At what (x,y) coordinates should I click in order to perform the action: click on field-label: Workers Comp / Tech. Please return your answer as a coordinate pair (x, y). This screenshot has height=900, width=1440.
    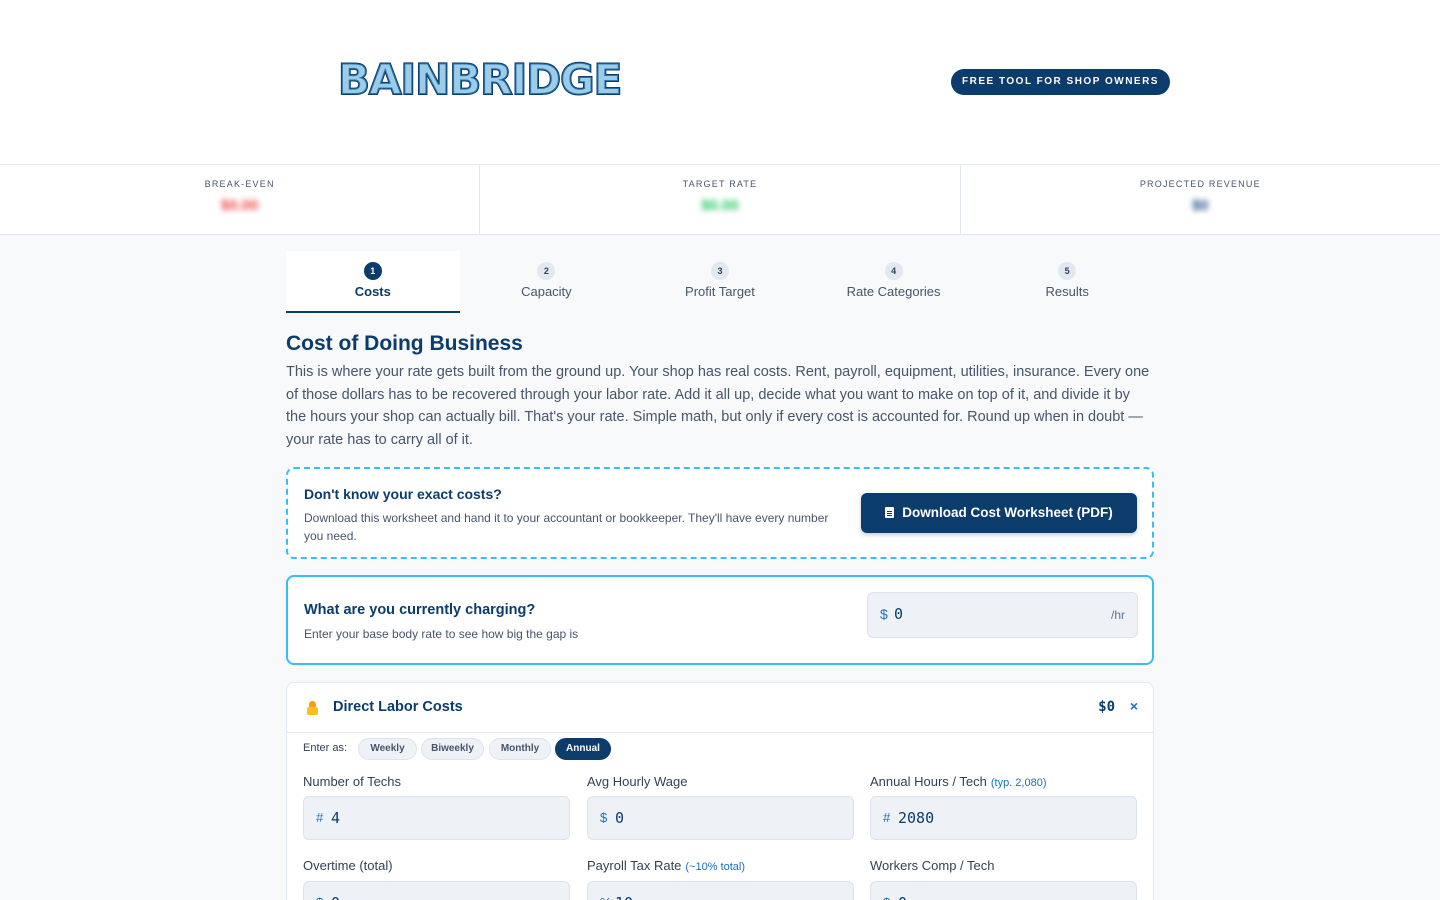
    Looking at the image, I should click on (932, 865).